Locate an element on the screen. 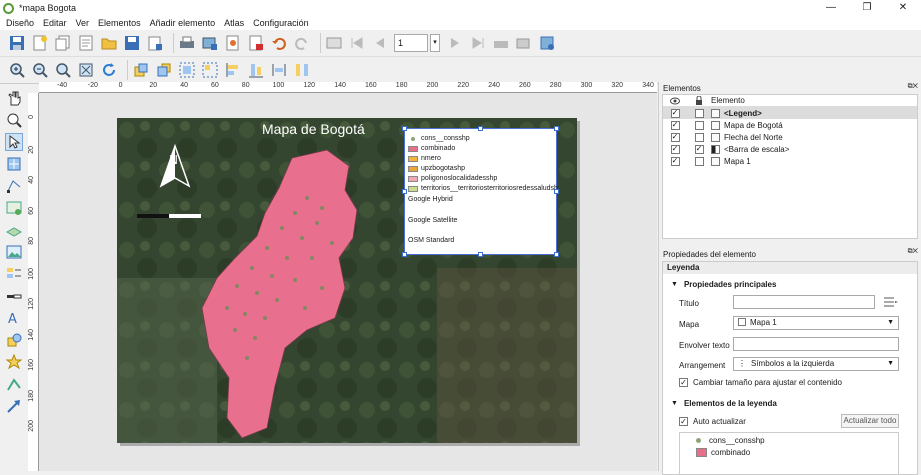 This screenshot has width=921, height=475. page-dropdown-icon: ▾ is located at coordinates (435, 43).